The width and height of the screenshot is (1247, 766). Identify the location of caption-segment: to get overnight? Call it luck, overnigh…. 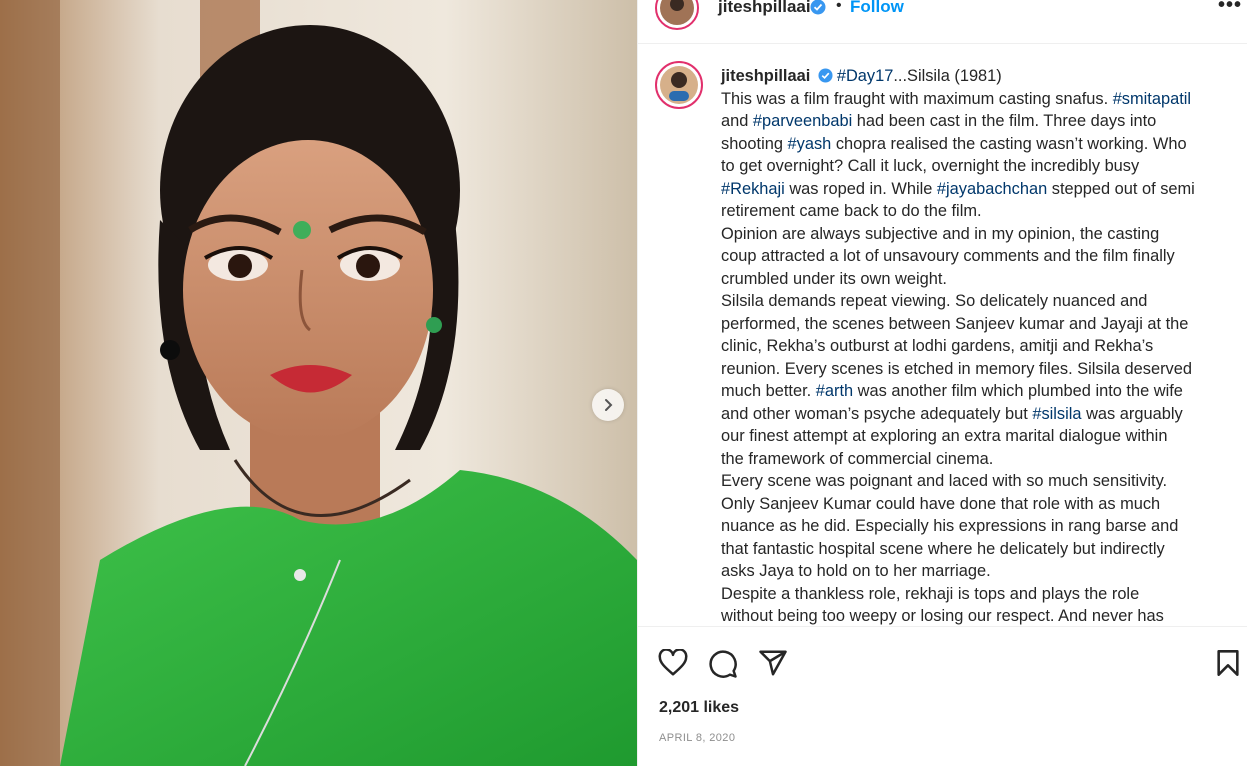
(930, 166).